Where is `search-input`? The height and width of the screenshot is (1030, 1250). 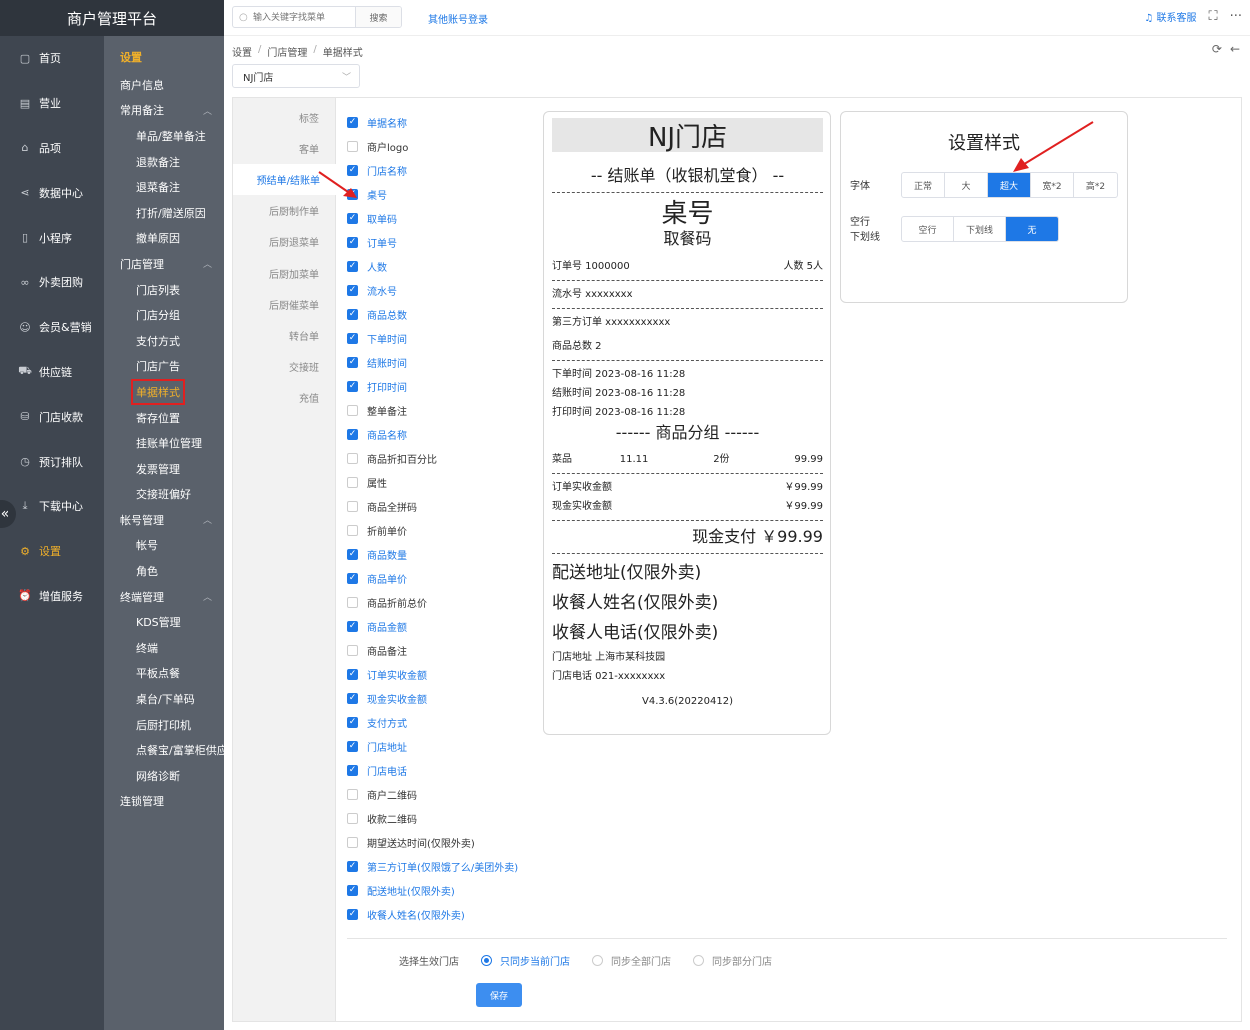
search-input is located at coordinates (304, 17).